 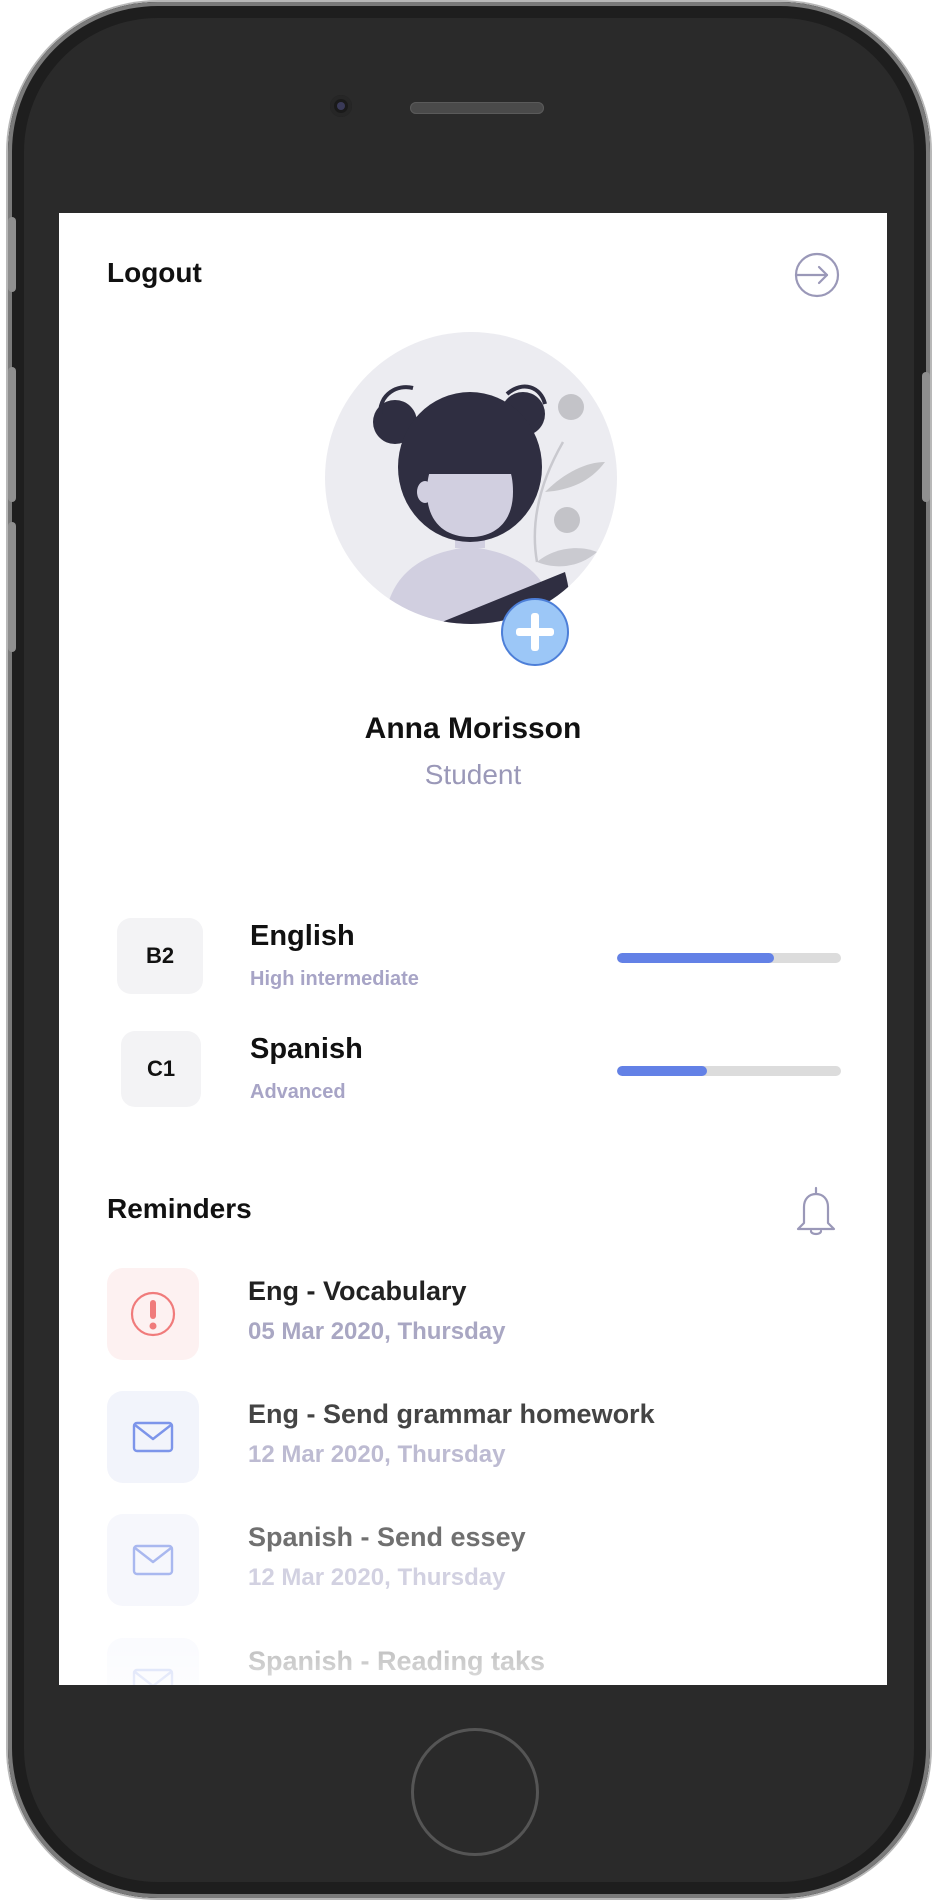 What do you see at coordinates (341, 106) in the screenshot?
I see `front-camera` at bounding box center [341, 106].